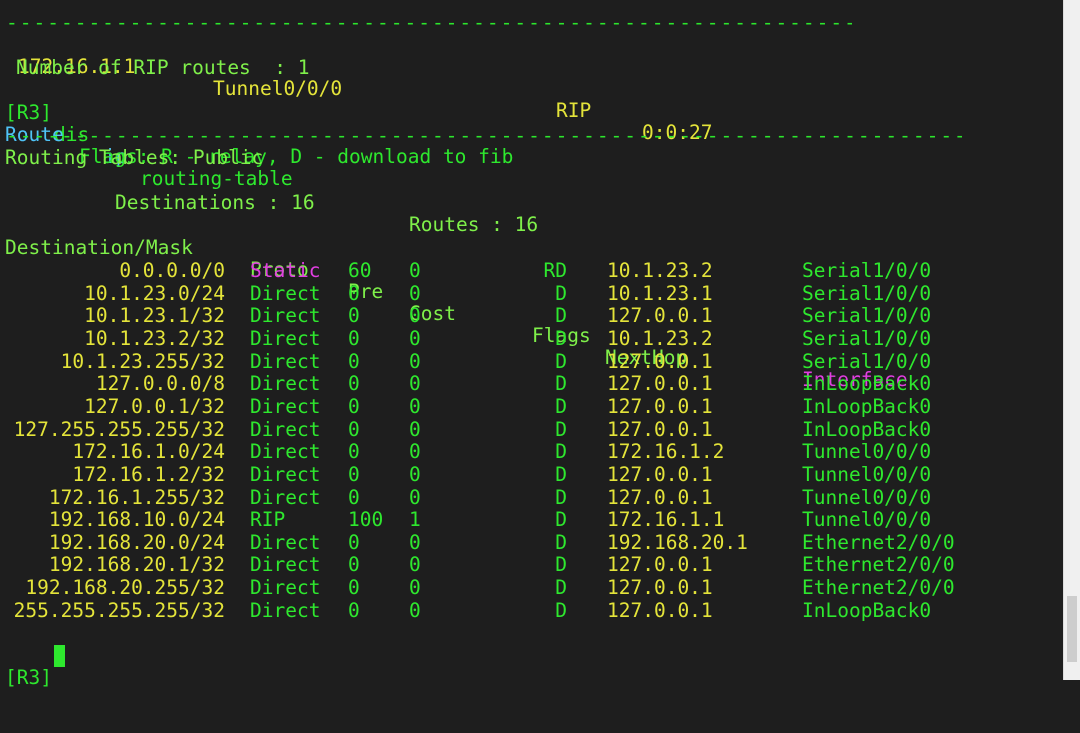 The height and width of the screenshot is (733, 1080). What do you see at coordinates (666, 452) in the screenshot?
I see `route-nexthop: 172.16.1.2` at bounding box center [666, 452].